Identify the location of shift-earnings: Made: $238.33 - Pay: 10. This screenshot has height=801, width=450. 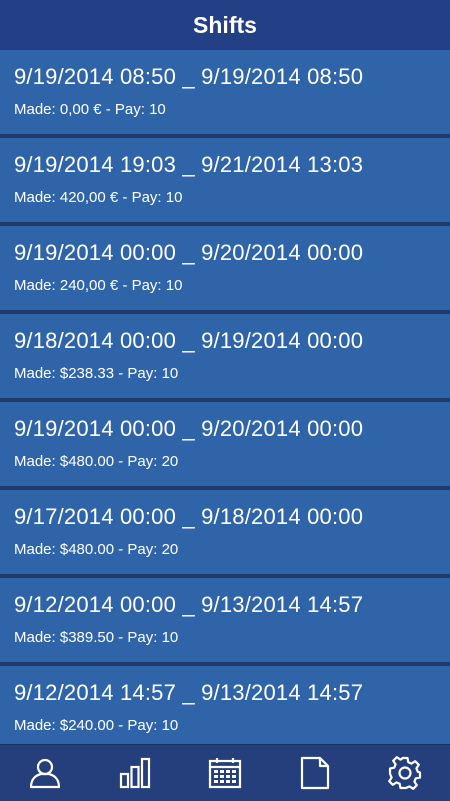
(96, 373).